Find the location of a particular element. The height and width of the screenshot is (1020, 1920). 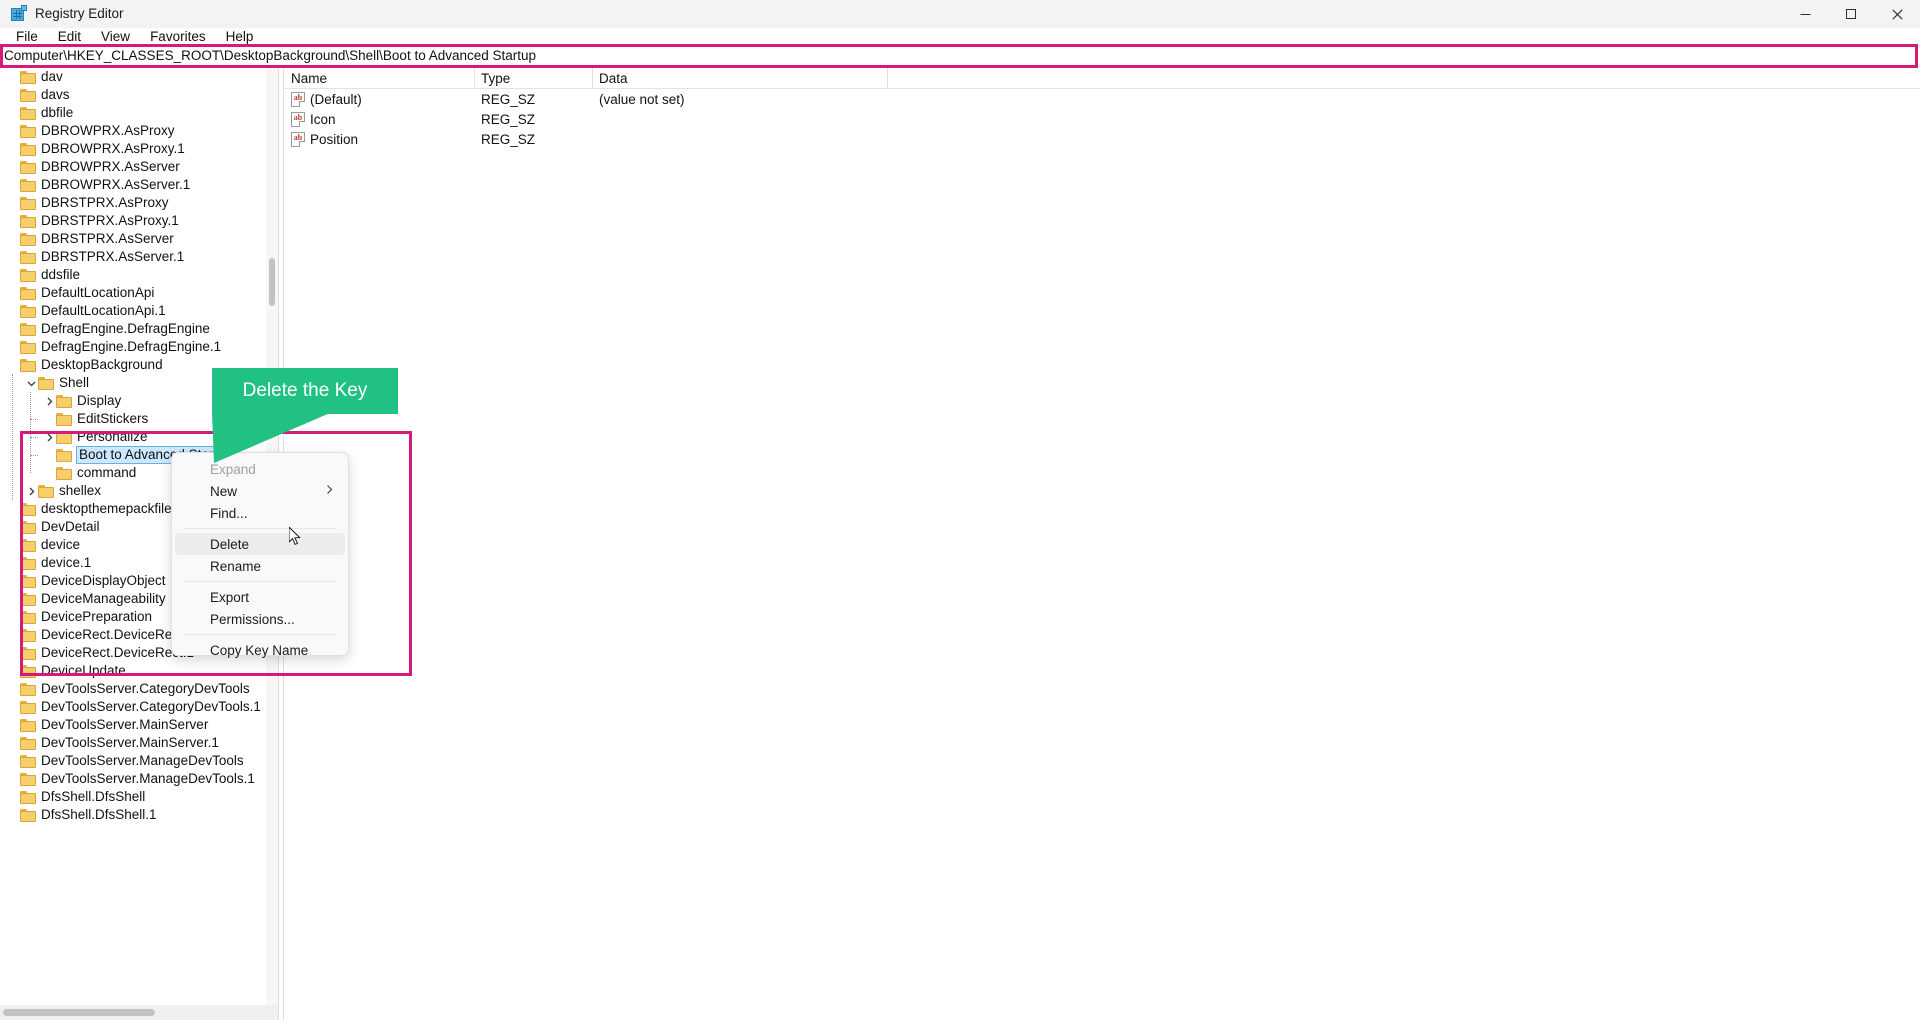

column-header-name: Name is located at coordinates (380, 78).